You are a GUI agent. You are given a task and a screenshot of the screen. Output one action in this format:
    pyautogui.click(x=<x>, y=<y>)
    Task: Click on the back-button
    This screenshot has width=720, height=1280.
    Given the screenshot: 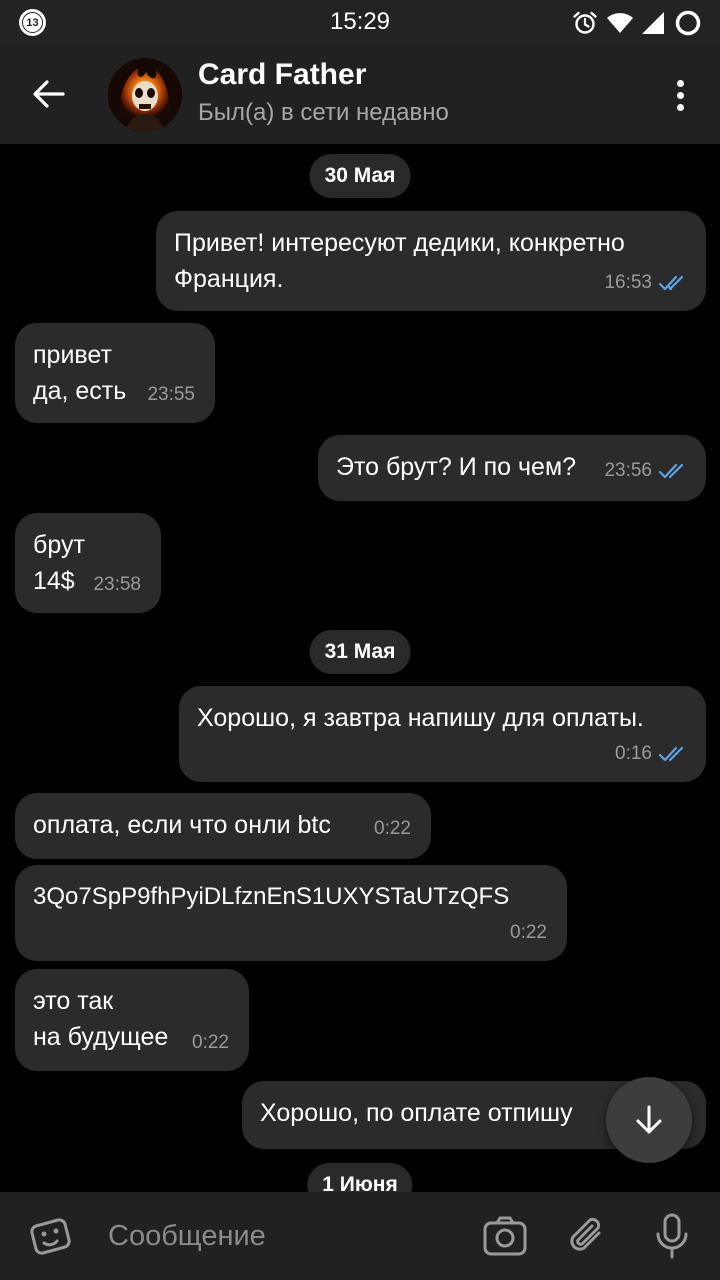 What is the action you would take?
    pyautogui.click(x=49, y=94)
    